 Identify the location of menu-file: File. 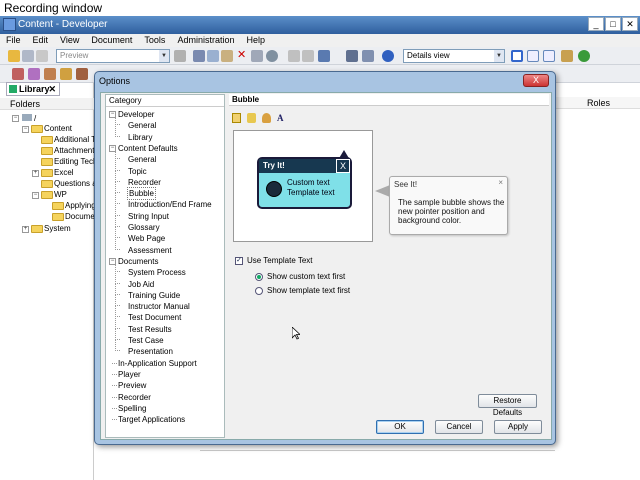
(13, 40).